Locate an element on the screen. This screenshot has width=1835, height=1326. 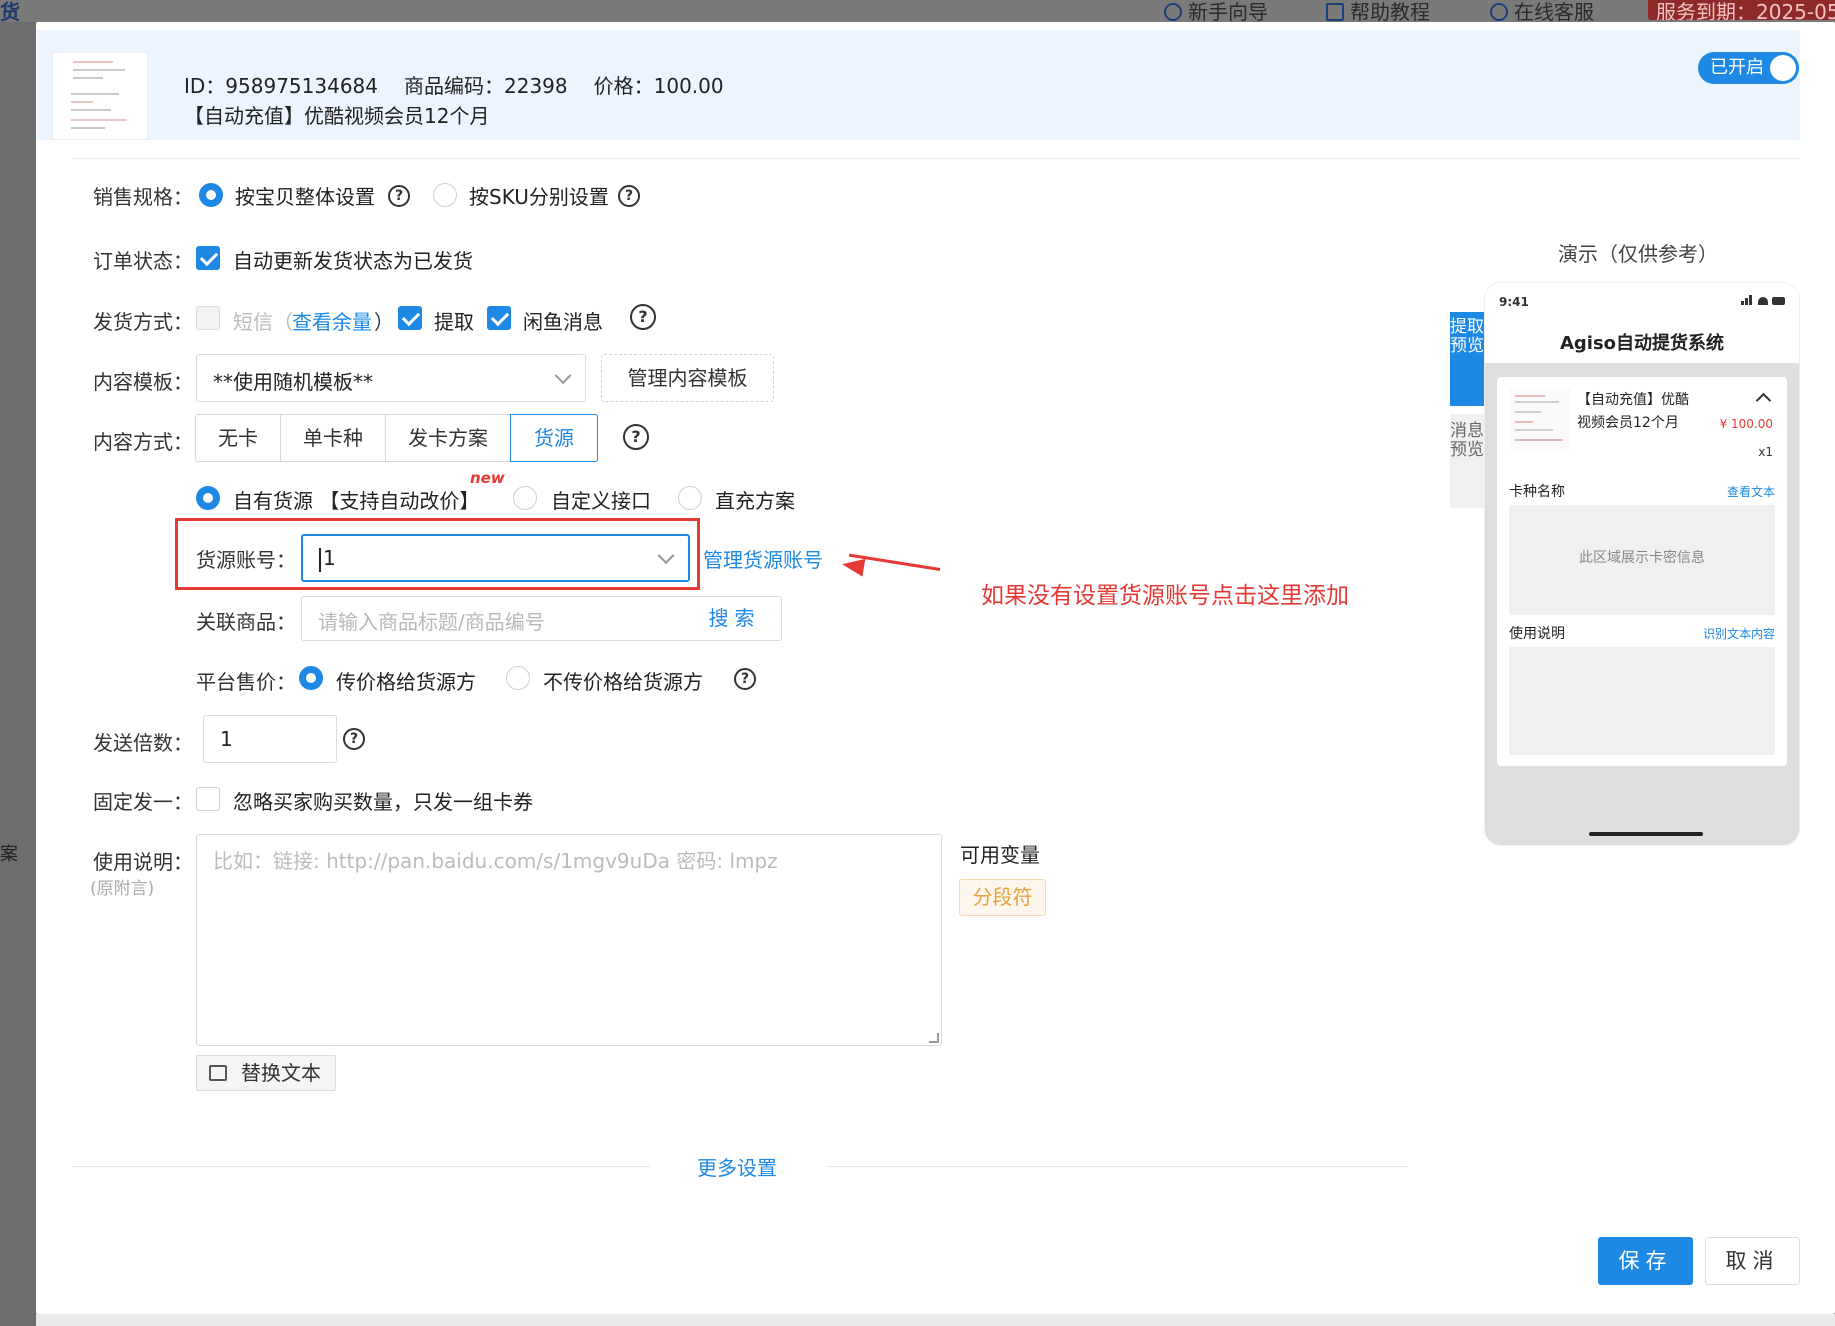
product-title: 【自动充值】优酷视频会员12个月 is located at coordinates (337, 116).